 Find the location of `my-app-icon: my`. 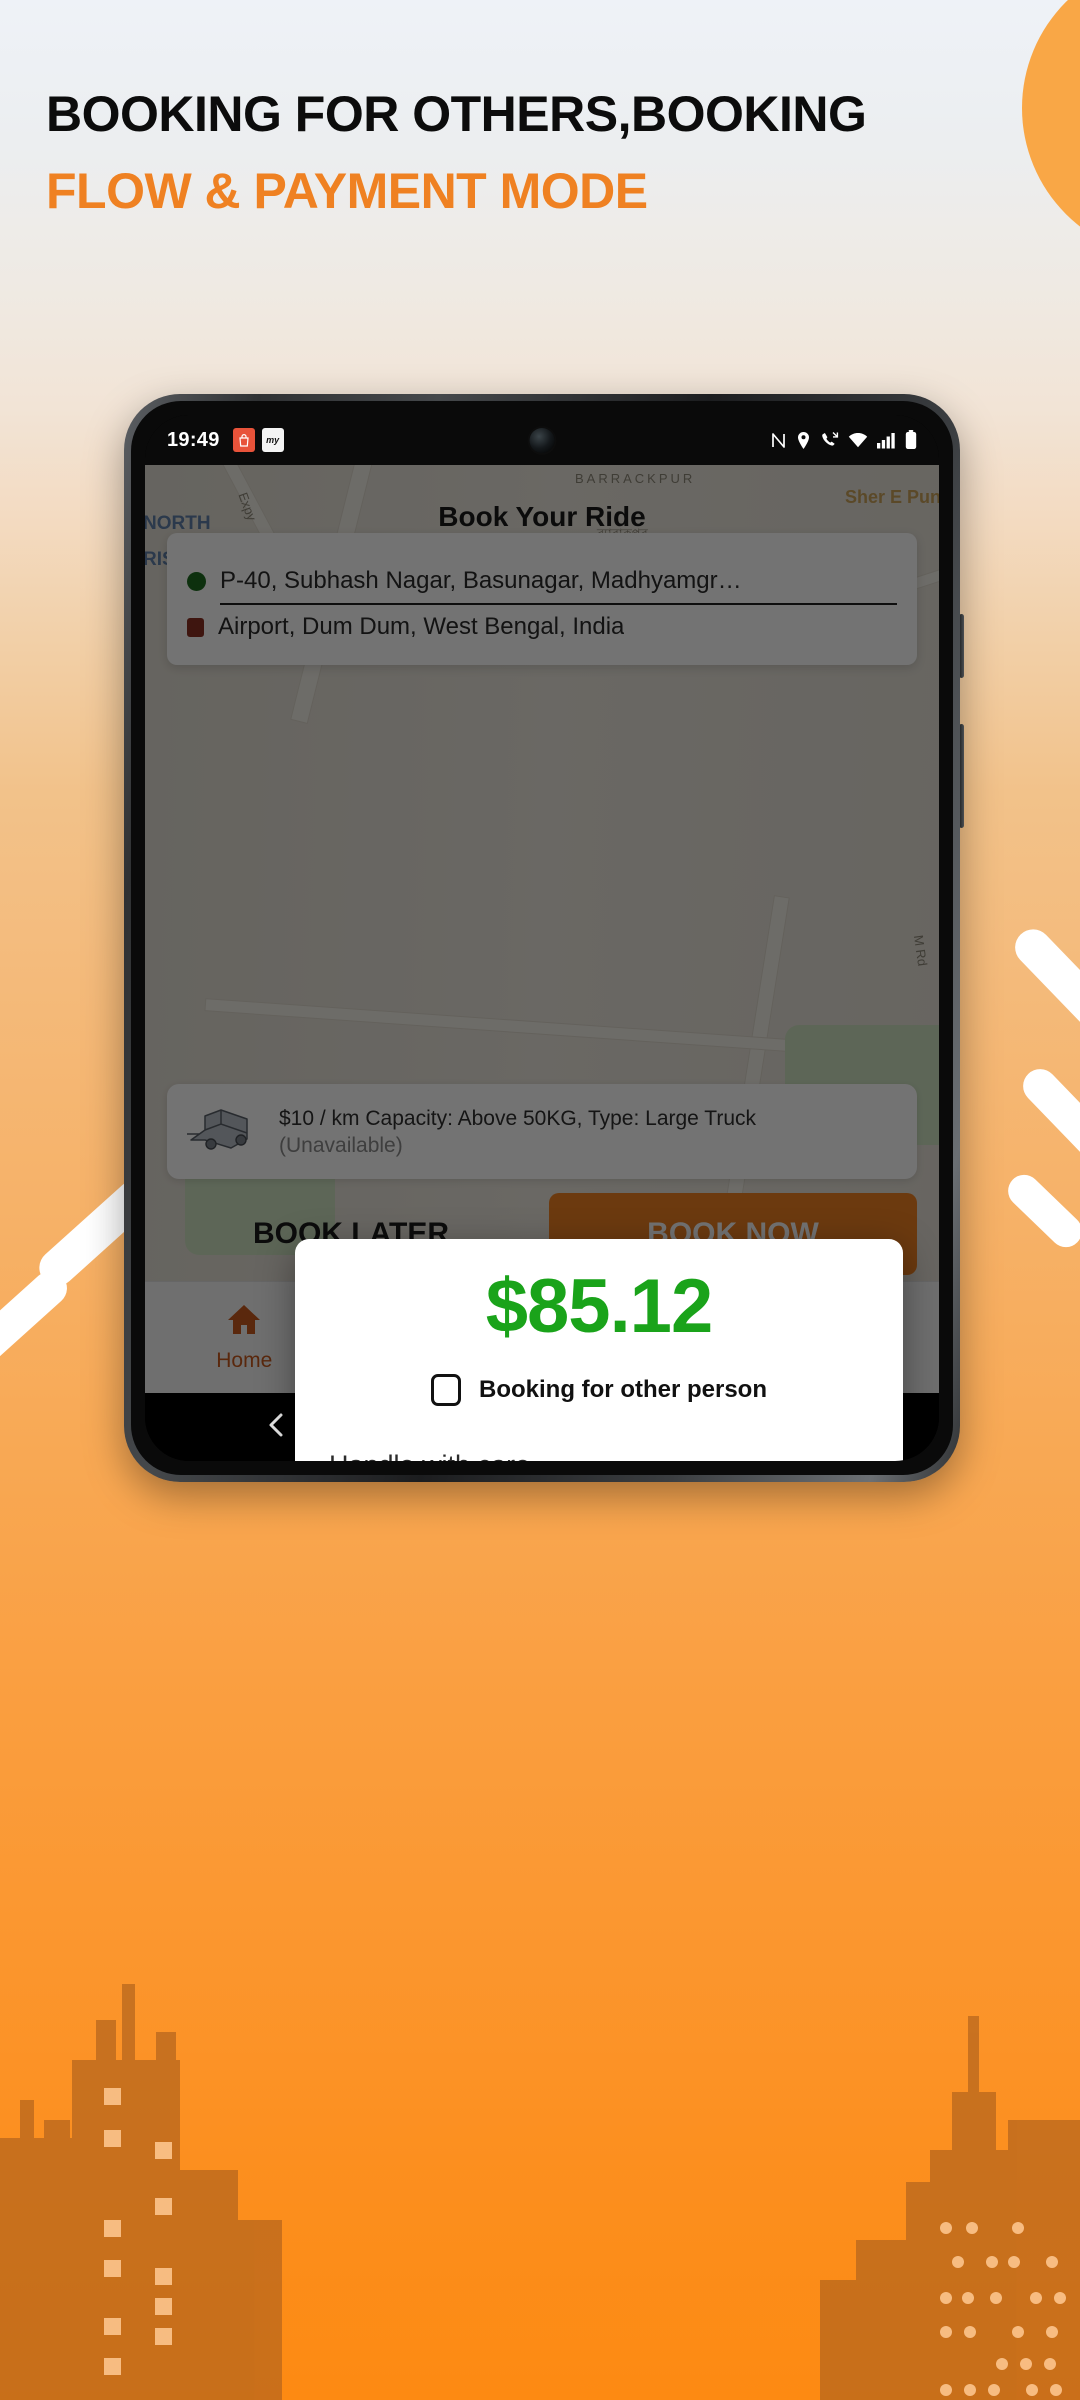

my-app-icon: my is located at coordinates (272, 440).